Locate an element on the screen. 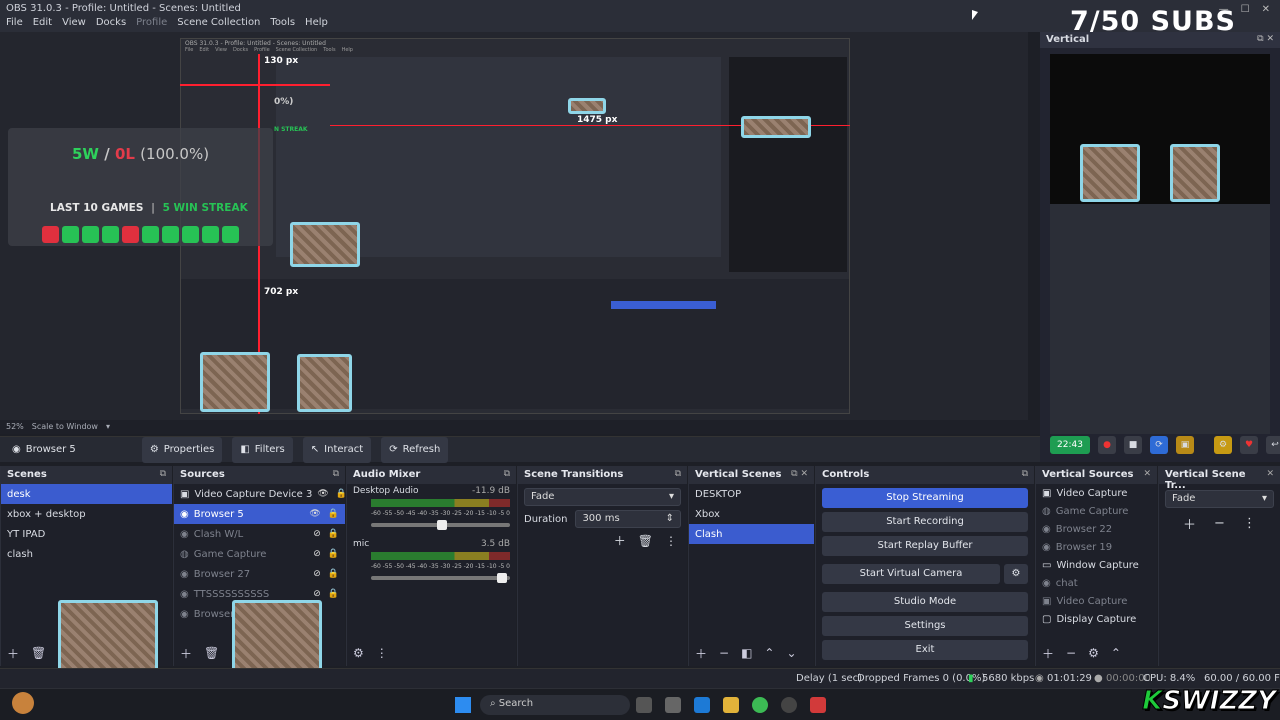  chevron-up-icon: ⌃ is located at coordinates (1116, 653).